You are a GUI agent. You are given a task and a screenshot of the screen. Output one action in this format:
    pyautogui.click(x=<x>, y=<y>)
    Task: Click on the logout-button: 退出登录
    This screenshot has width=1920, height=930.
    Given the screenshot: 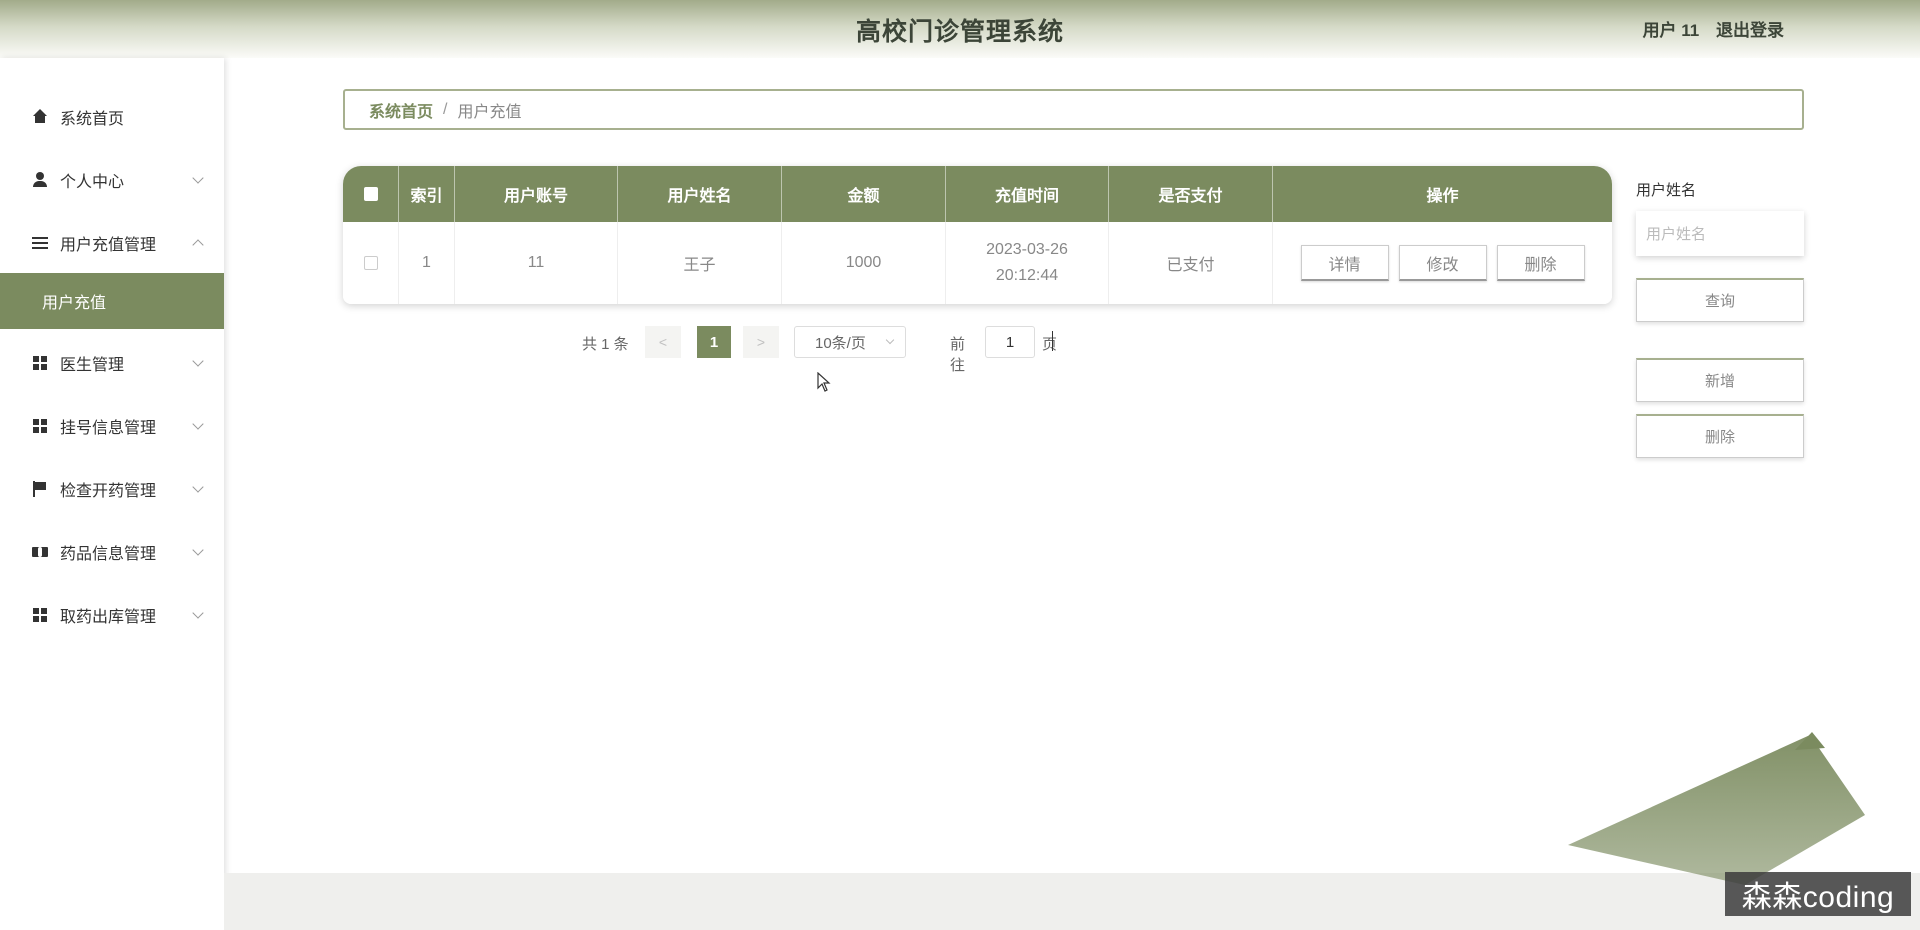 What is the action you would take?
    pyautogui.click(x=1750, y=30)
    